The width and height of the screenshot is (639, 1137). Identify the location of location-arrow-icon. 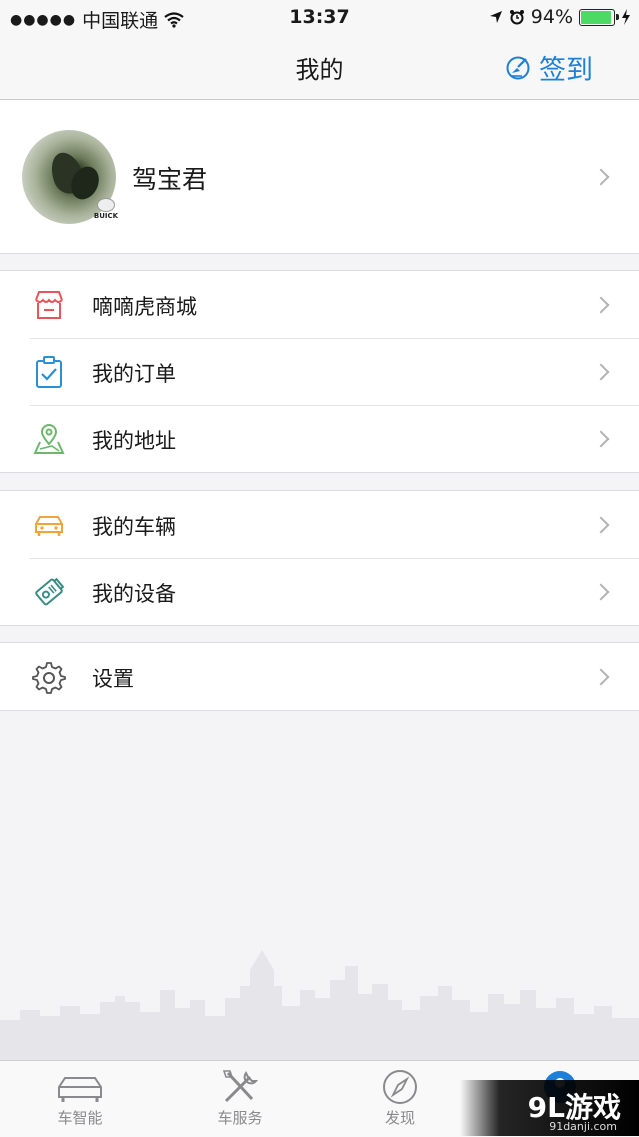
(495, 17).